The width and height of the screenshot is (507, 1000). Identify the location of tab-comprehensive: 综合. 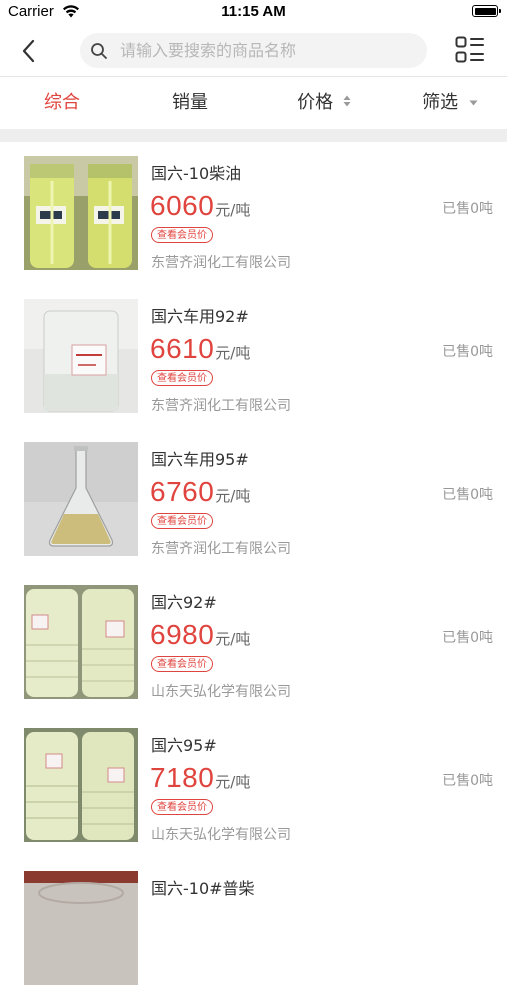
(62, 103).